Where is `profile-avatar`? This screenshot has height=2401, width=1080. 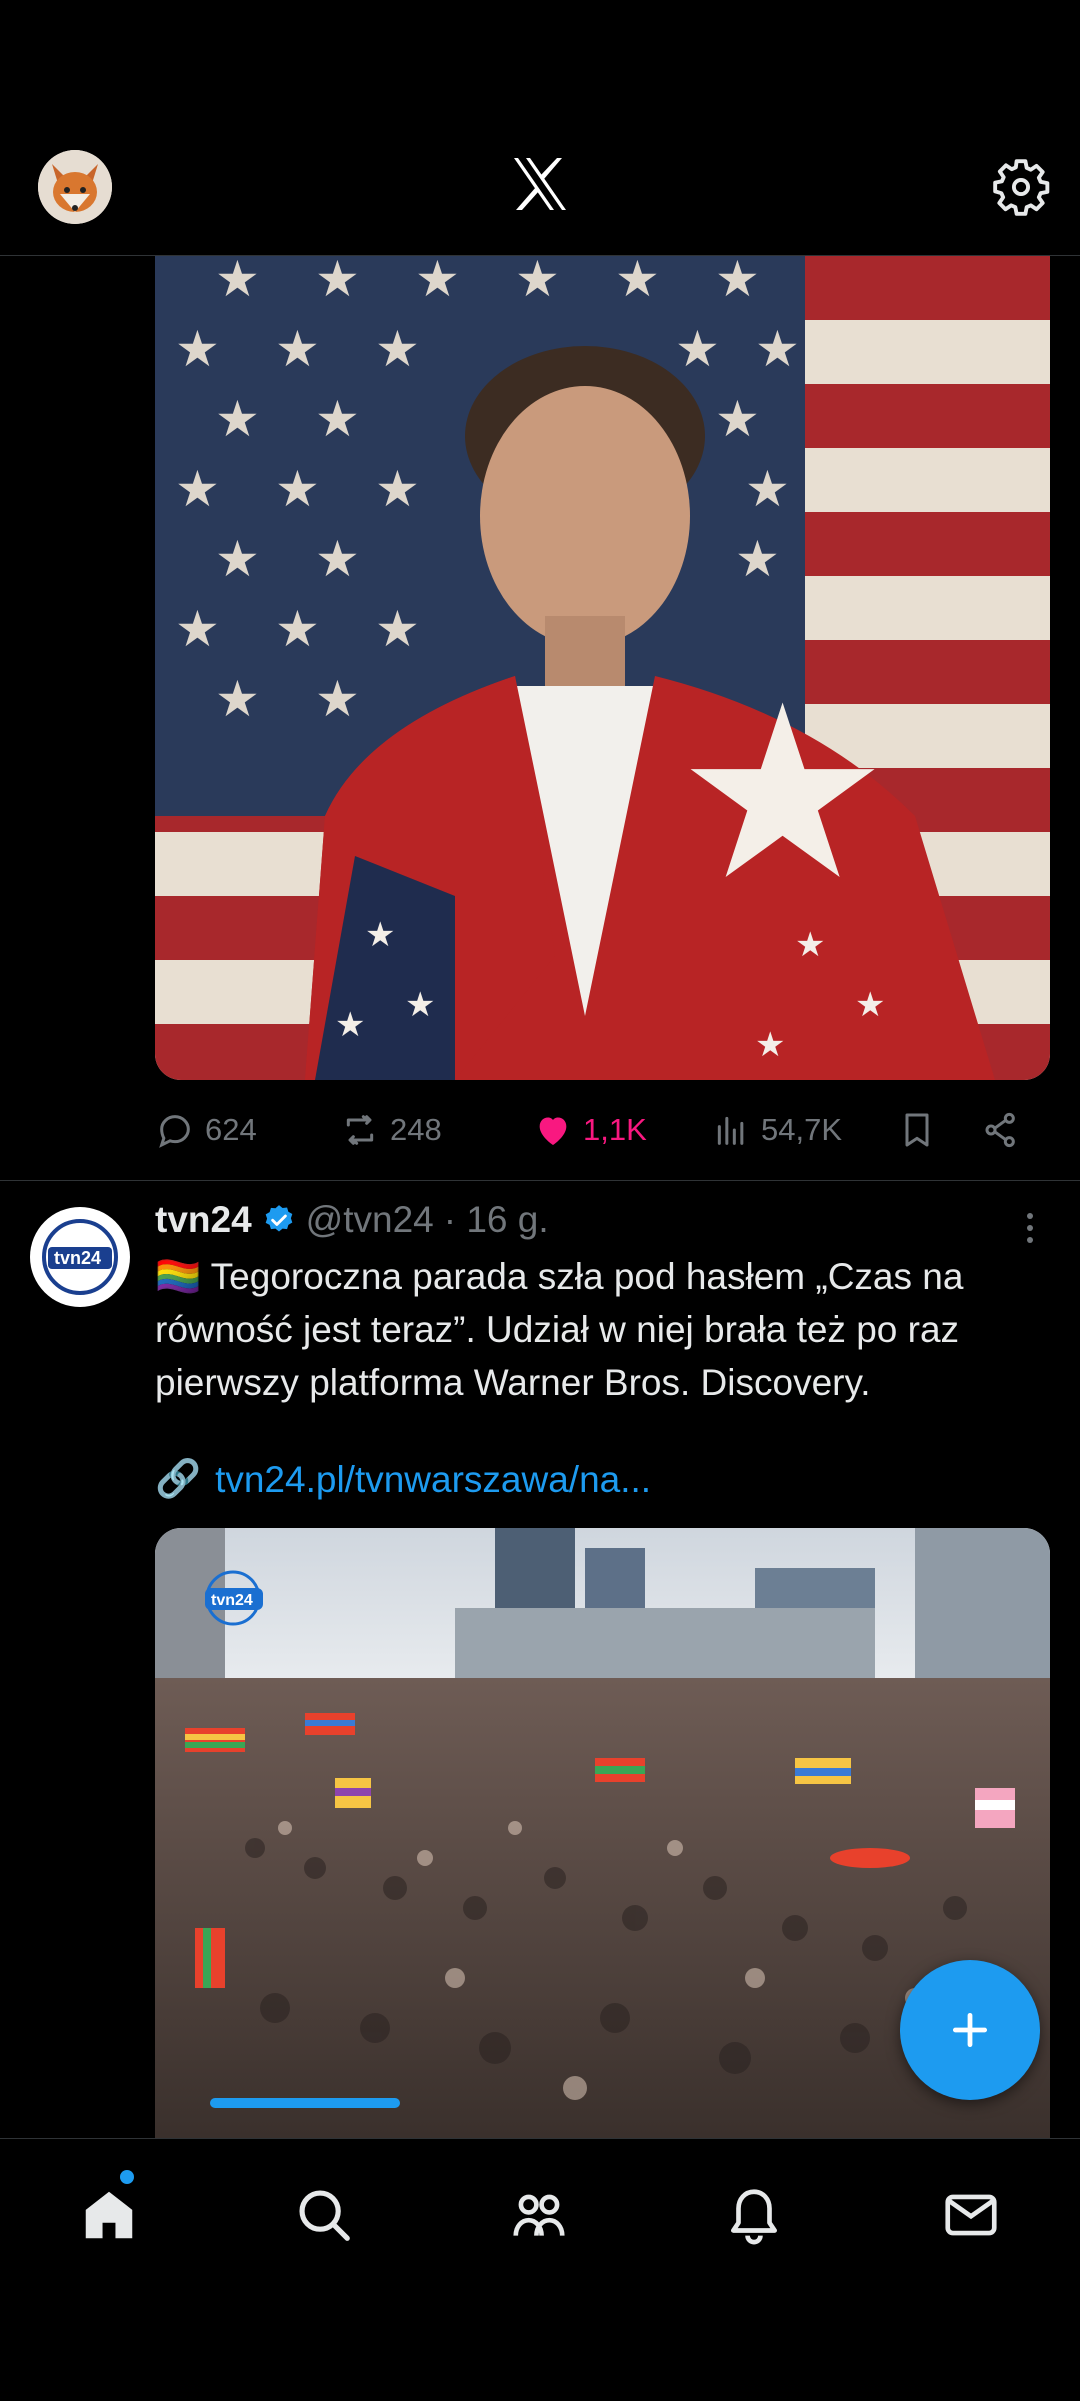
profile-avatar is located at coordinates (75, 187).